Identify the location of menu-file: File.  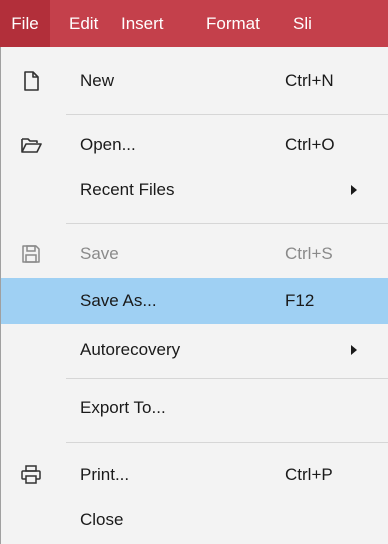
(25, 23).